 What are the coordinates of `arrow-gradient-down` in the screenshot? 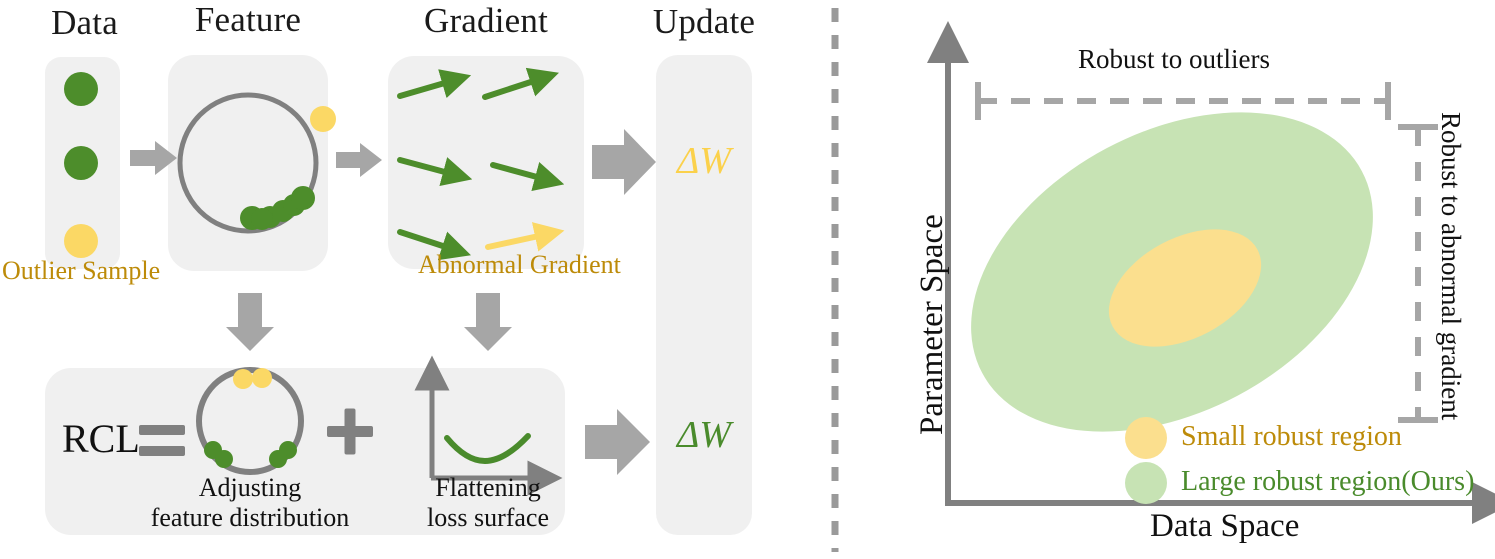 It's located at (488, 322).